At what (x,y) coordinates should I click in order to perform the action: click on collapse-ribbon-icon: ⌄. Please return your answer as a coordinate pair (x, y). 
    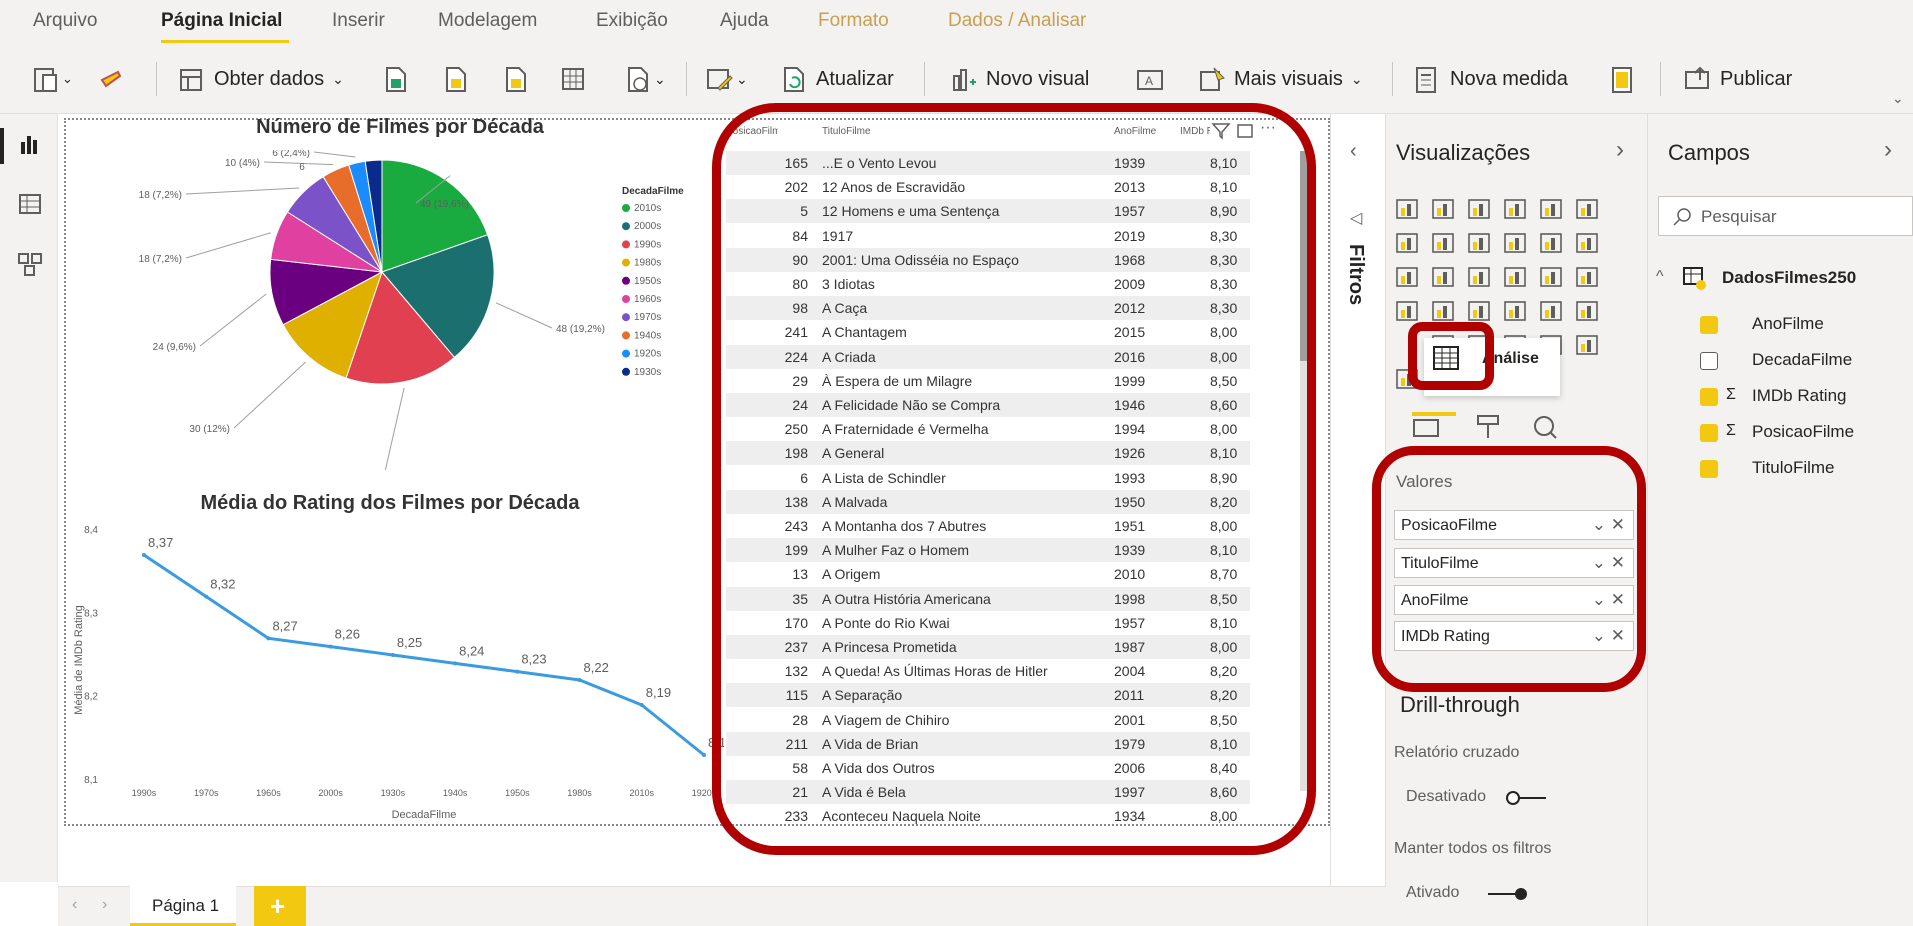
    Looking at the image, I should click on (1898, 98).